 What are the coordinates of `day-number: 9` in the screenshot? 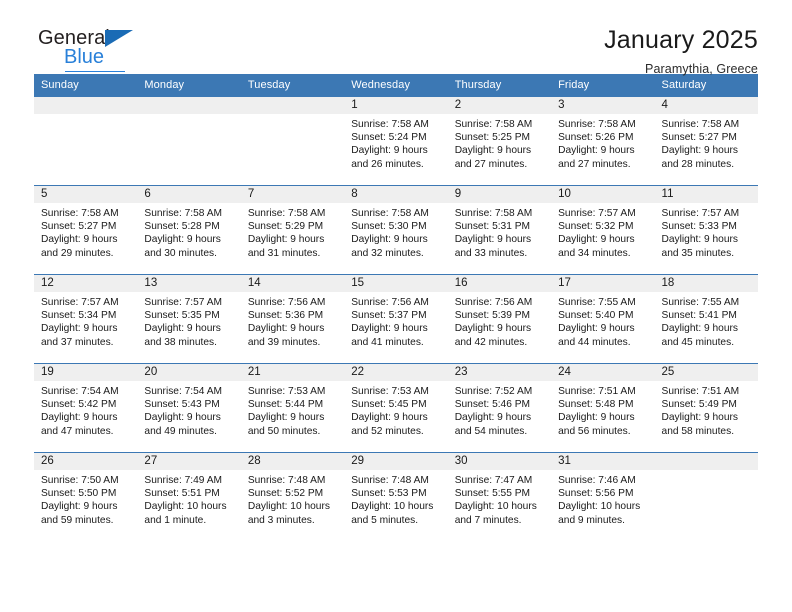 It's located at (499, 194).